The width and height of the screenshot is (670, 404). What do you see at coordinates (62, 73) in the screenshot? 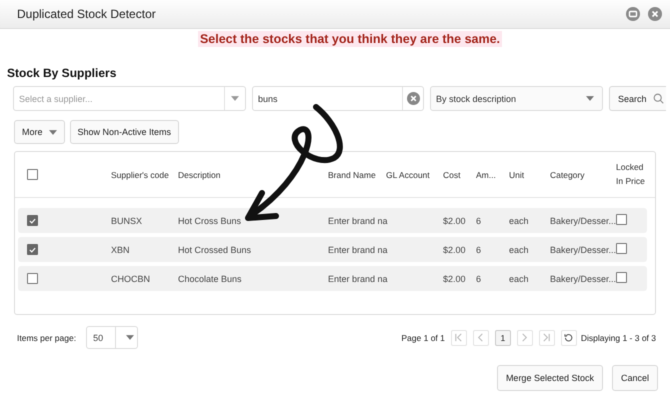
I see `section-title: Stock By Suppliers` at bounding box center [62, 73].